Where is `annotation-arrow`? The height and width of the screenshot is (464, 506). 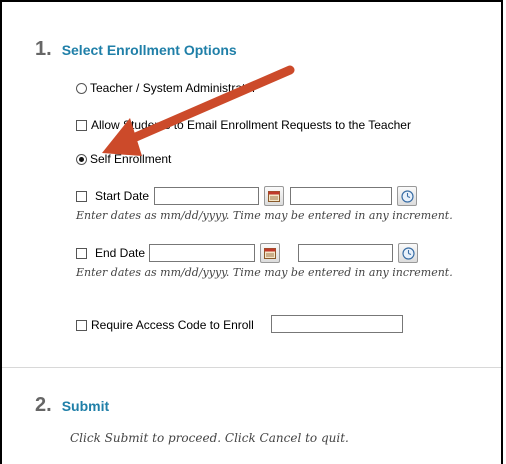
annotation-arrow is located at coordinates (198, 110).